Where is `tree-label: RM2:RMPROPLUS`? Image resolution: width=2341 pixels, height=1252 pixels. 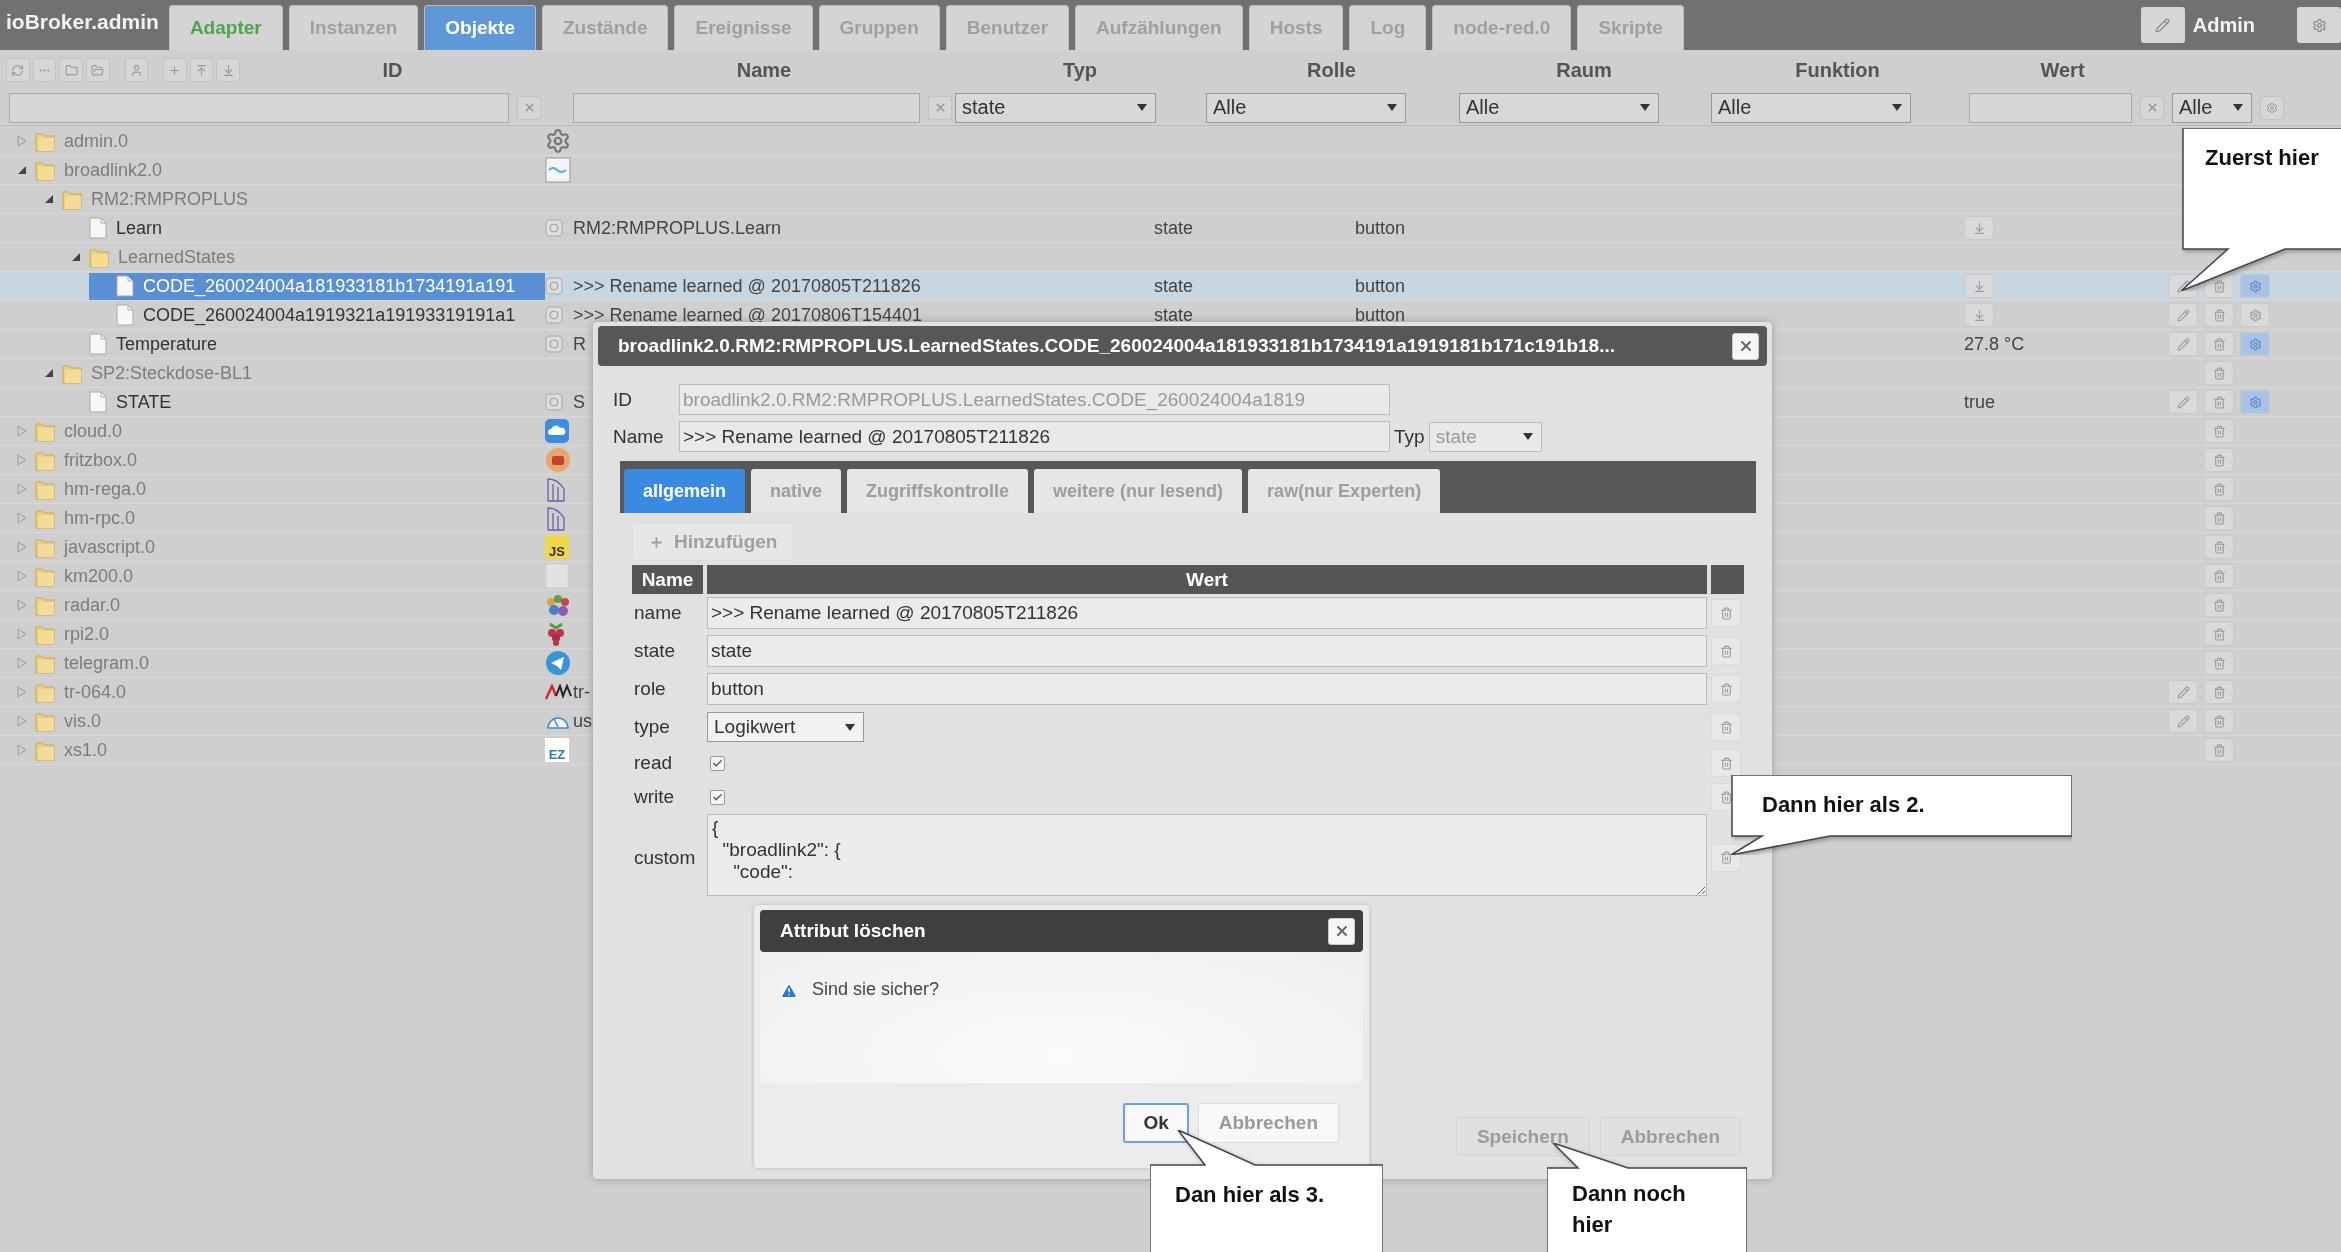 tree-label: RM2:RMPROPLUS is located at coordinates (170, 199).